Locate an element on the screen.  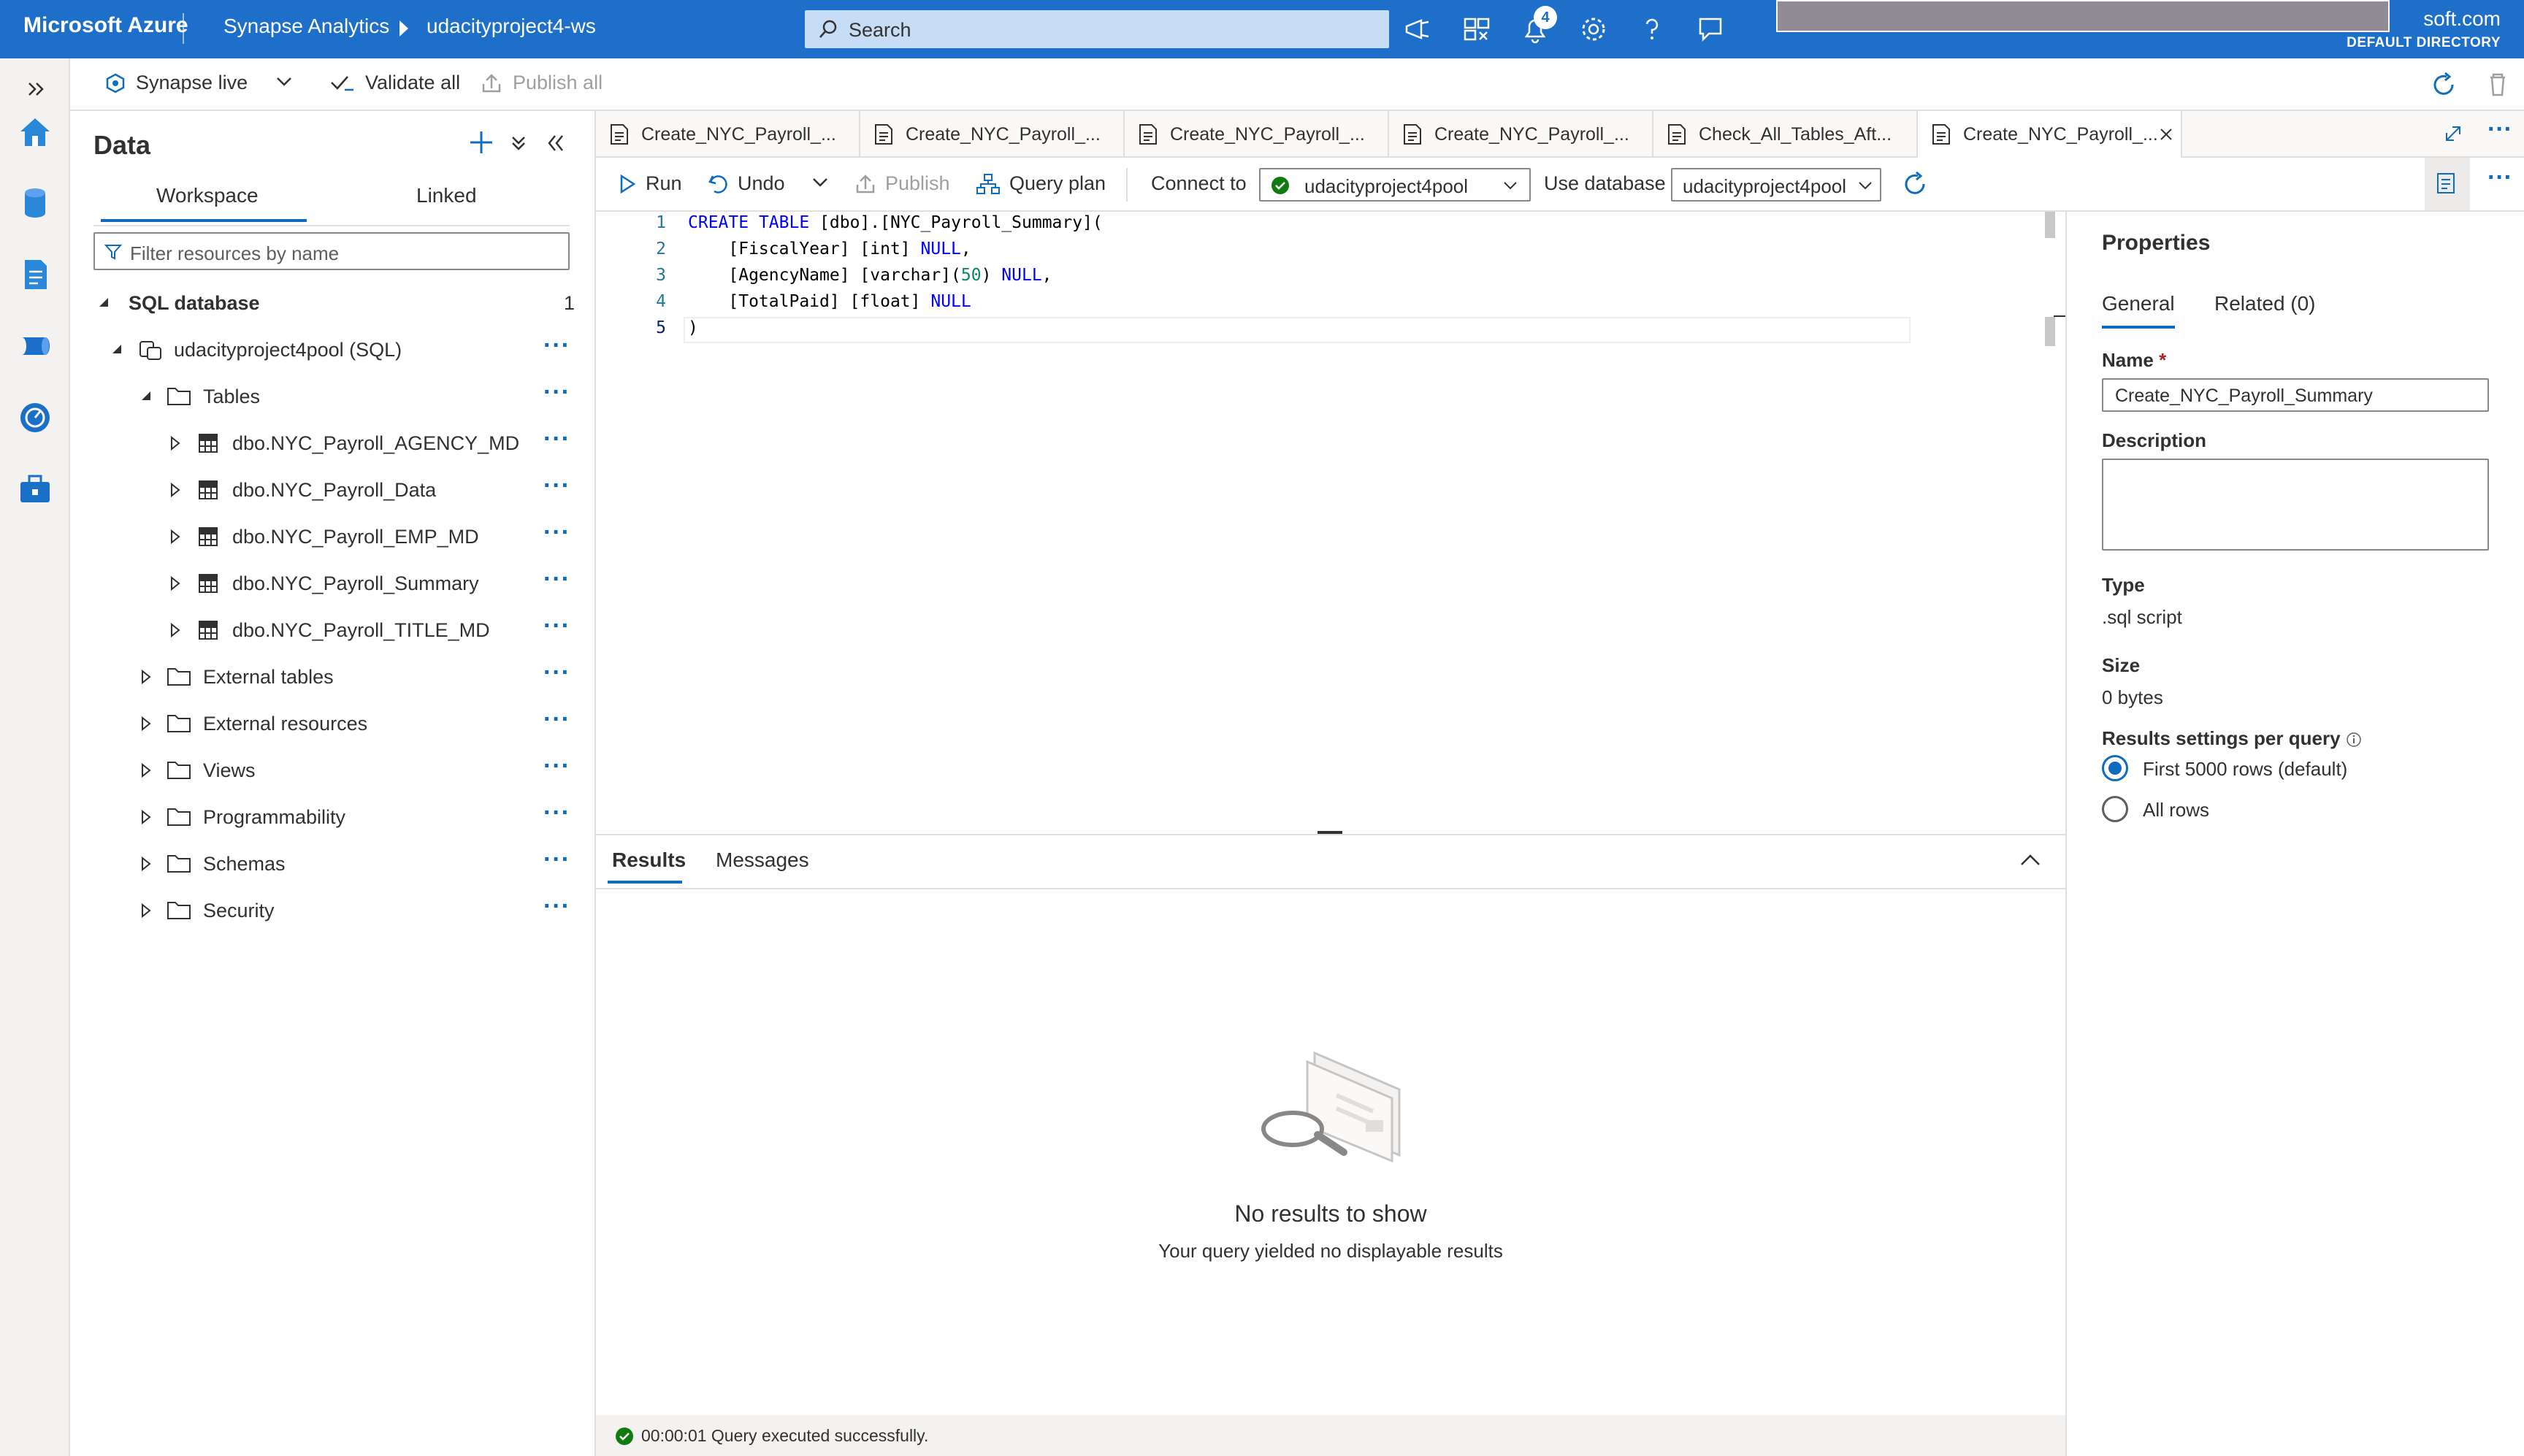
data-hub-icon is located at coordinates (35, 203).